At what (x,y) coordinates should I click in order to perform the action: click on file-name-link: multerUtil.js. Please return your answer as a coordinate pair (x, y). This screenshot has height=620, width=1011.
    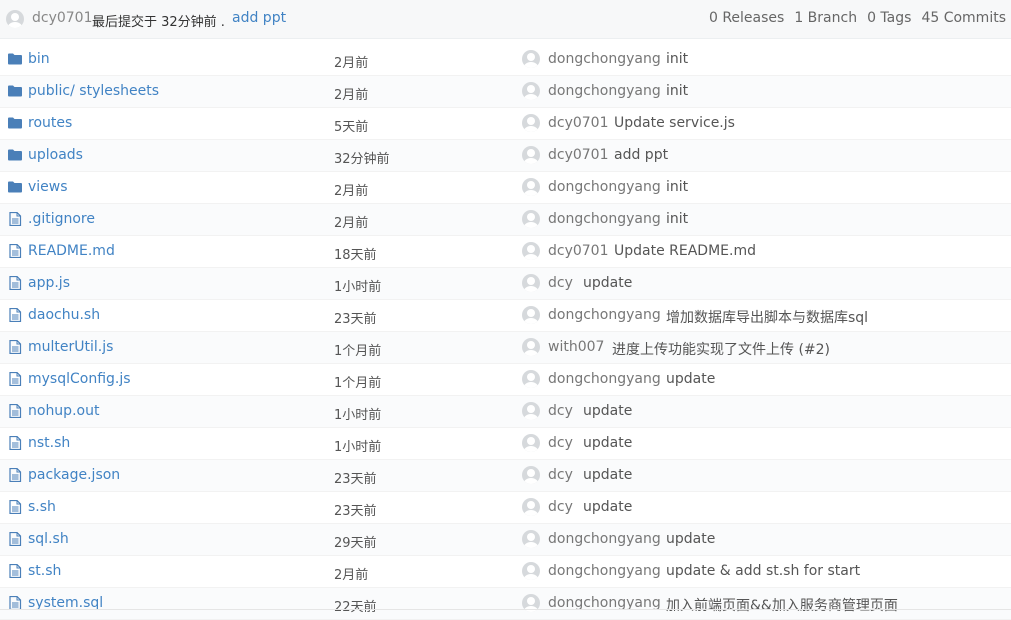
    Looking at the image, I should click on (70, 347).